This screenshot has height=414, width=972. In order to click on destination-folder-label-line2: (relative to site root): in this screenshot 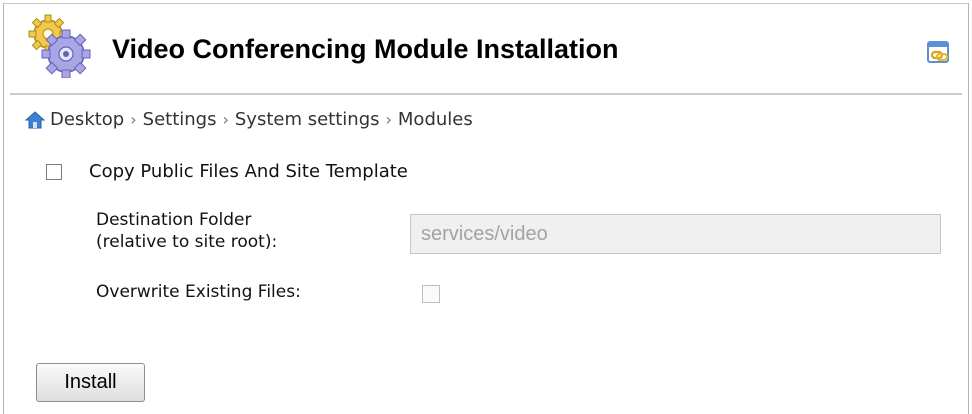, I will do `click(187, 242)`.